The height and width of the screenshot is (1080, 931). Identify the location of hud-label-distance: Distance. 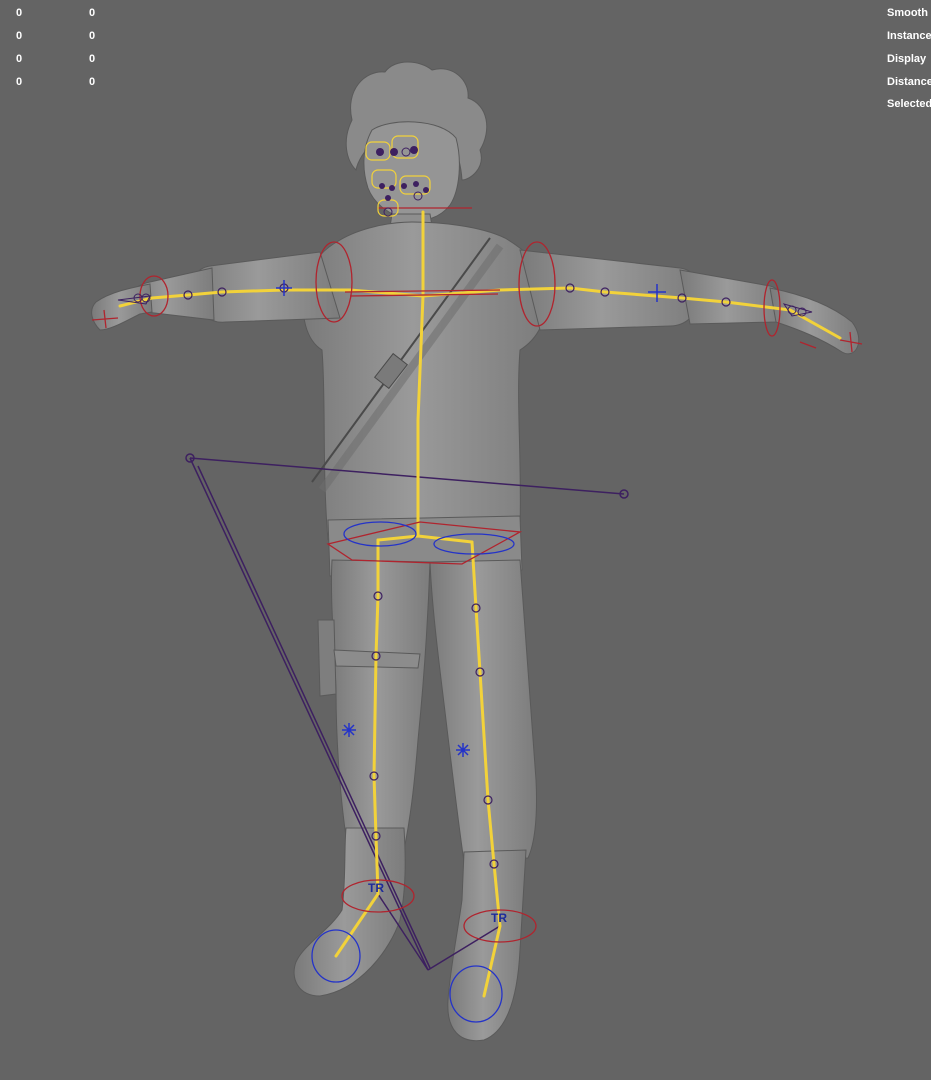
(909, 82).